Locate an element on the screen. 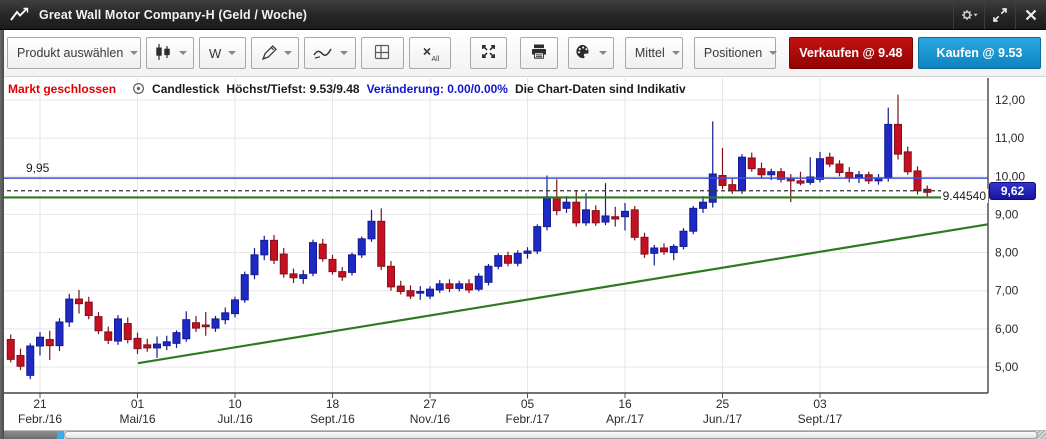  sell-button: Verkaufen @ 9.48 is located at coordinates (850, 53).